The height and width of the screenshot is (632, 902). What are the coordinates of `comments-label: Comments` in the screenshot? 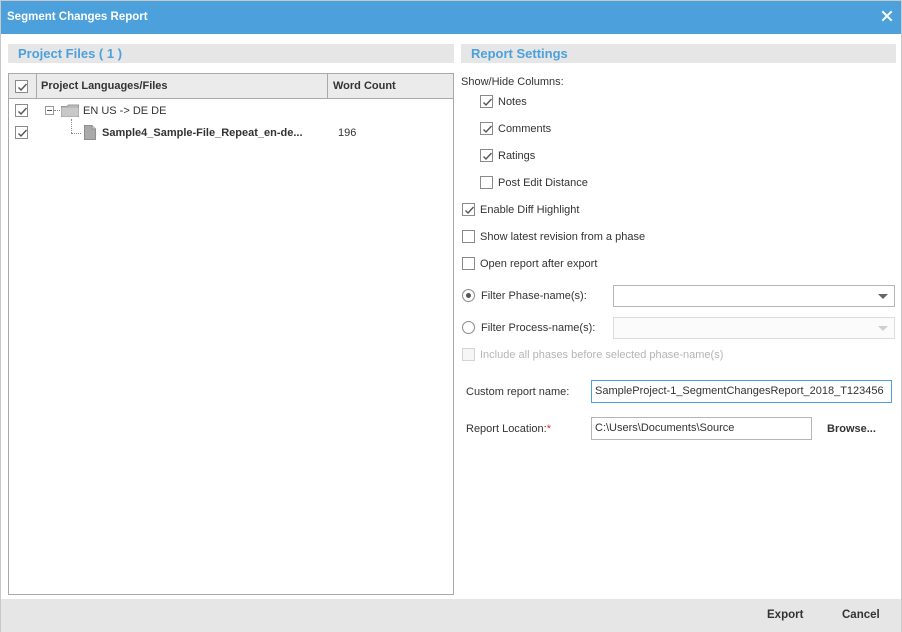 It's located at (525, 129).